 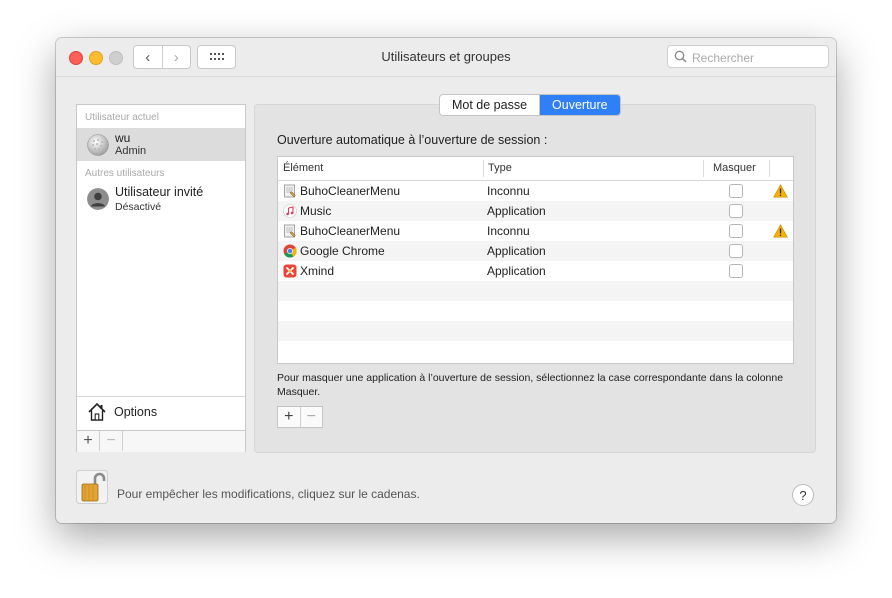 I want to click on item-name: Google Chrome, so click(x=342, y=251).